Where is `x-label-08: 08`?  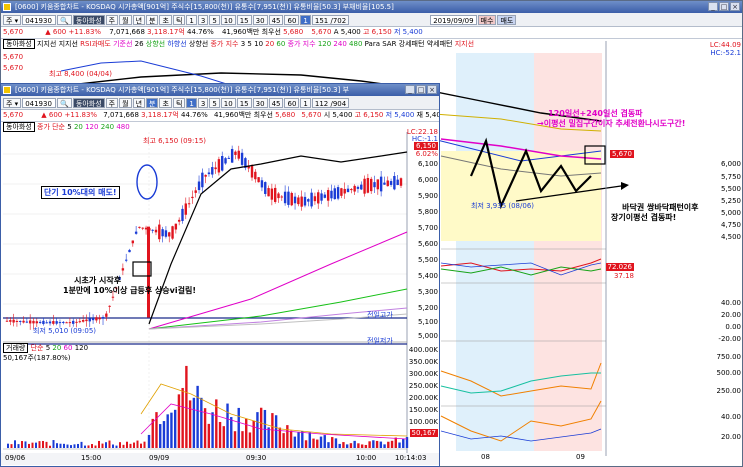 x-label-08: 08 is located at coordinates (485, 457).